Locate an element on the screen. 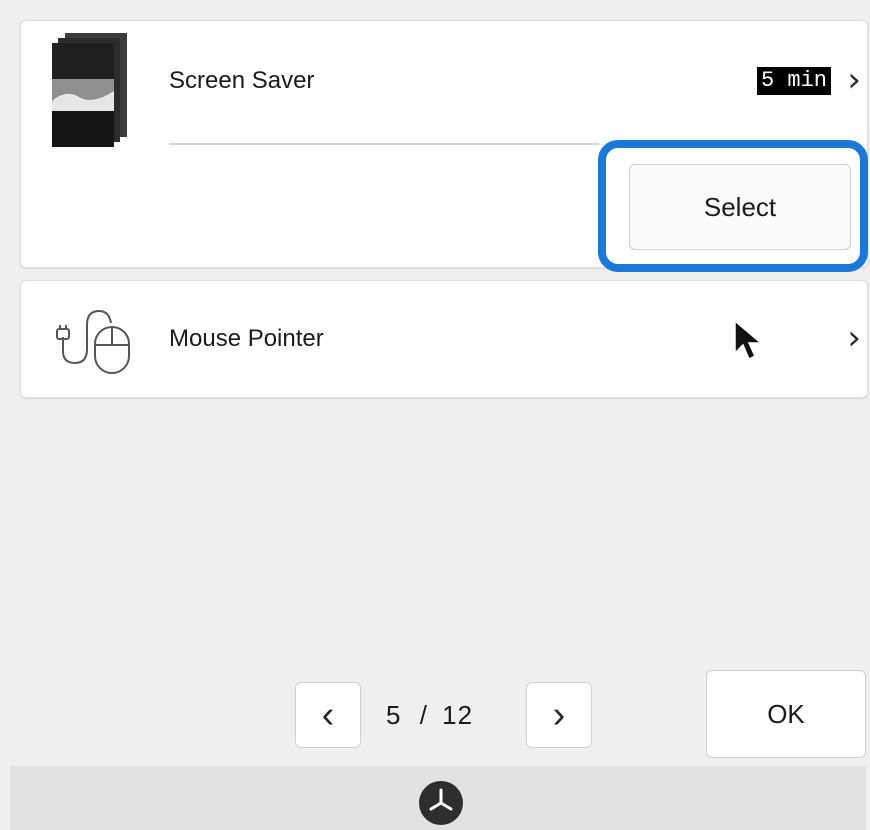 This screenshot has width=870, height=830. ok-button: OK is located at coordinates (786, 714).